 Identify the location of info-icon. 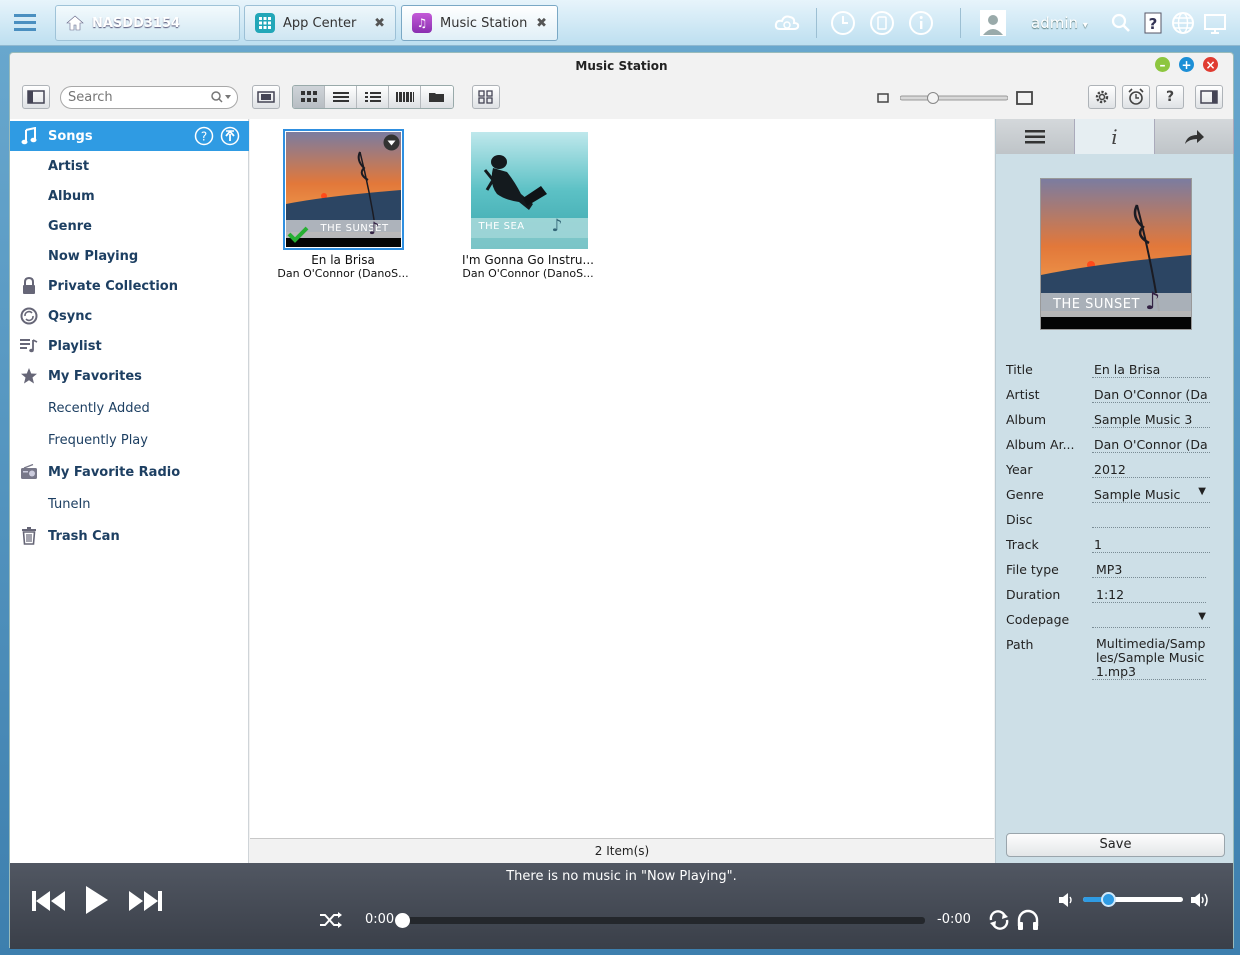
(921, 23).